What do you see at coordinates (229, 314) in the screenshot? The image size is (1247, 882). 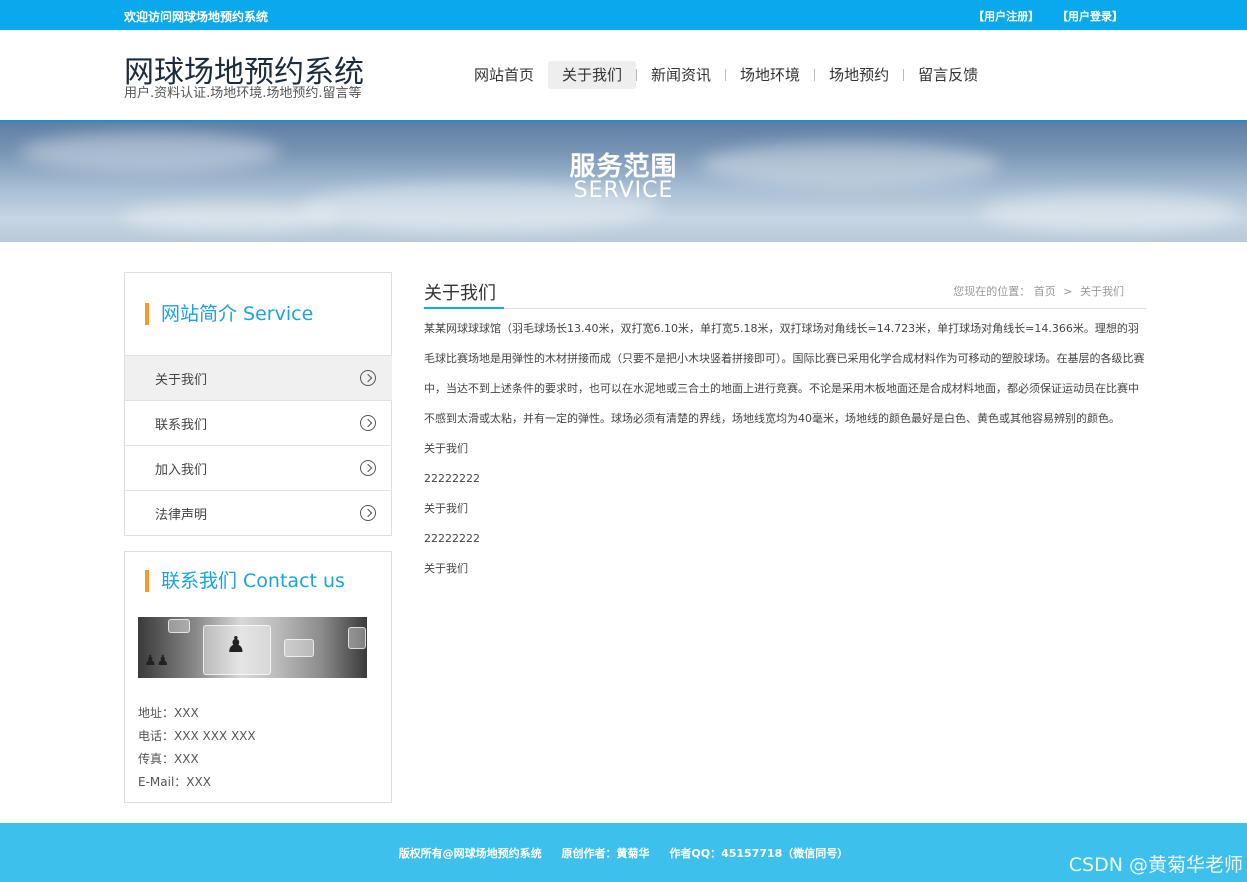 I see `sidebar-intro-heading: 网站简介 Service` at bounding box center [229, 314].